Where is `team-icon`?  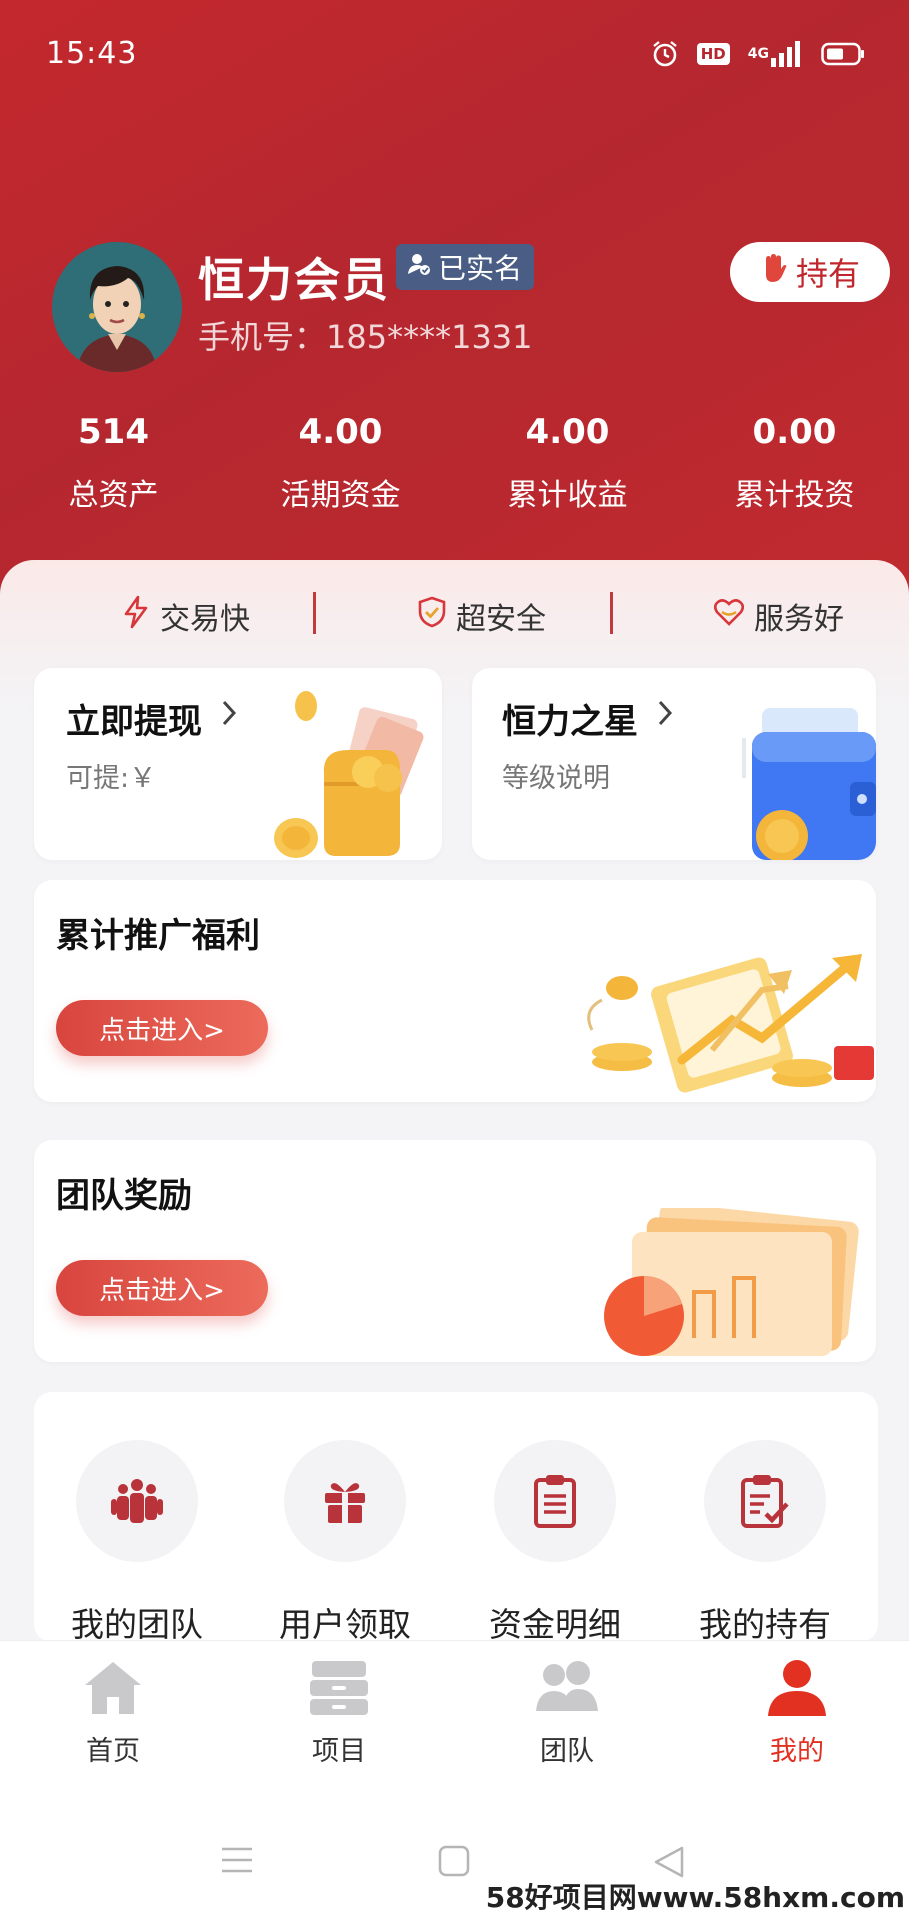 team-icon is located at coordinates (137, 1501).